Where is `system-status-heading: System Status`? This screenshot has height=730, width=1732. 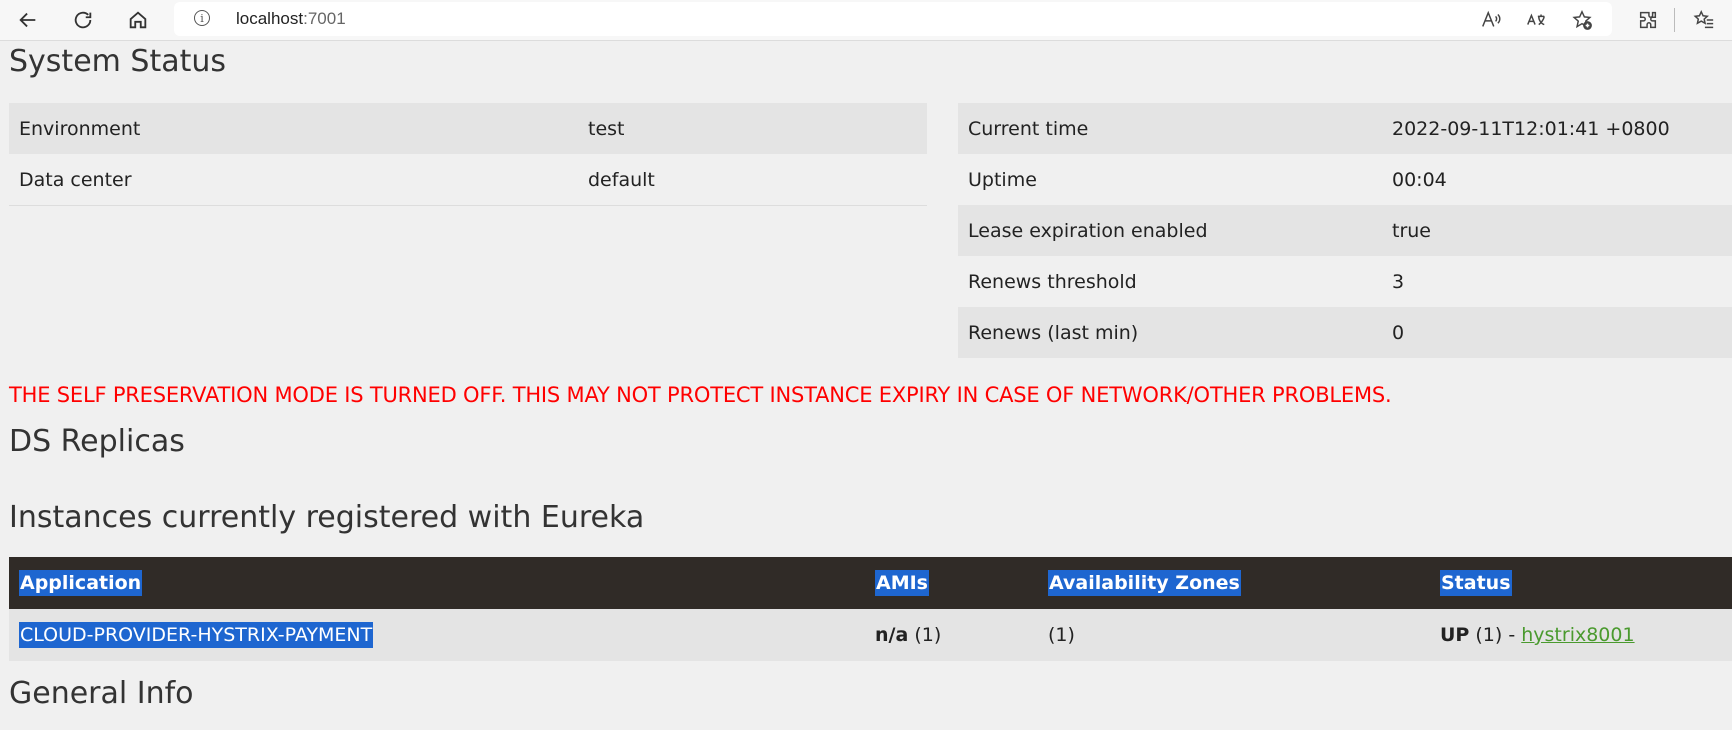 system-status-heading: System Status is located at coordinates (118, 61).